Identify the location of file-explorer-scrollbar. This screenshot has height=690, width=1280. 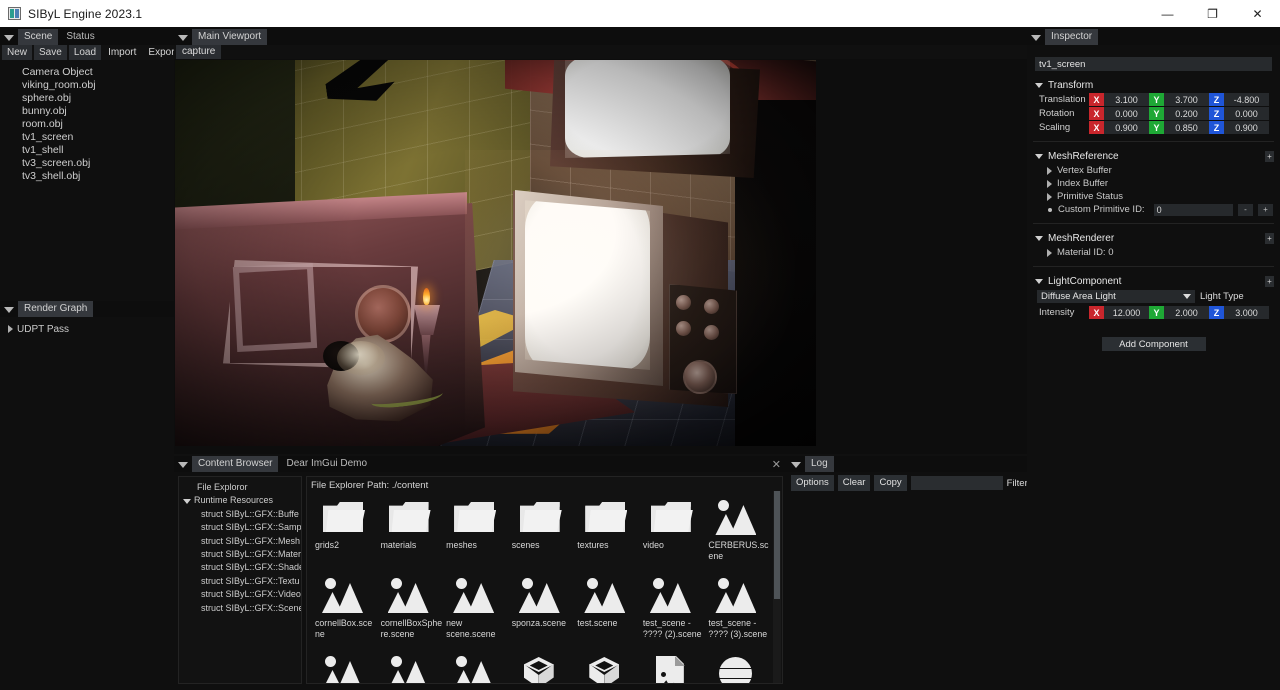
(777, 587).